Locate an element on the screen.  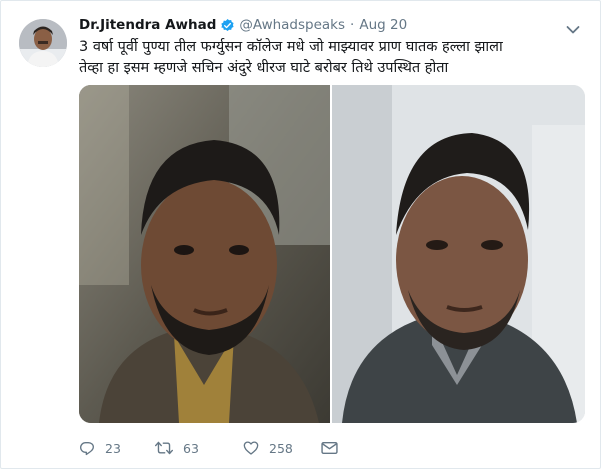
timestamp: Aug 20 is located at coordinates (383, 25).